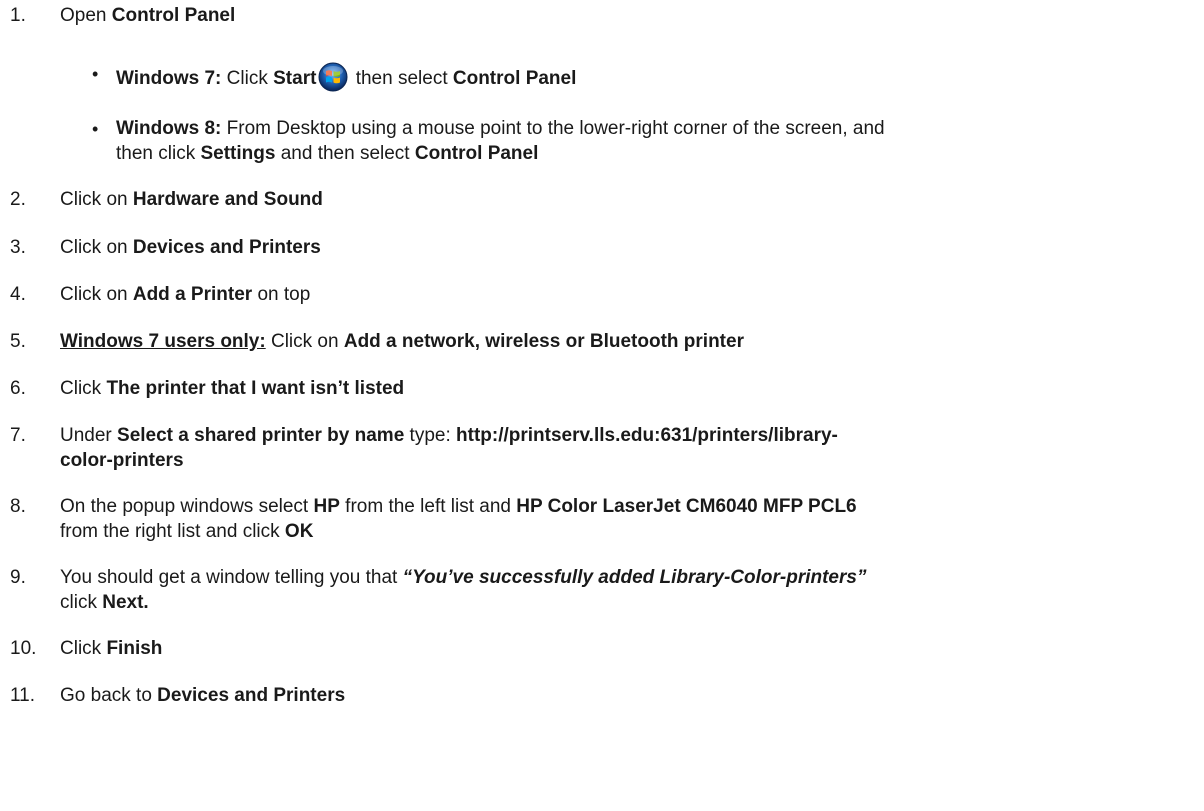 This screenshot has height=811, width=1204. What do you see at coordinates (18, 506) in the screenshot?
I see `step-number: 8.` at bounding box center [18, 506].